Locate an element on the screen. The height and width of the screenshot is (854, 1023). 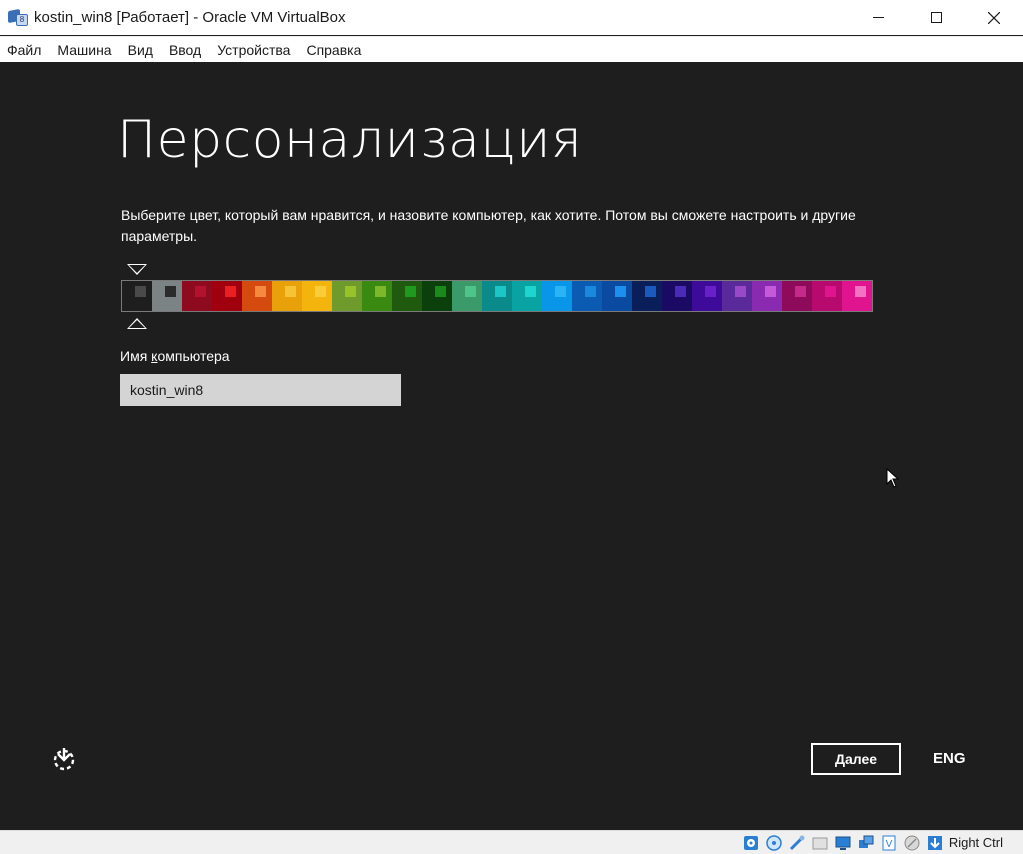
close-button is located at coordinates (994, 17).